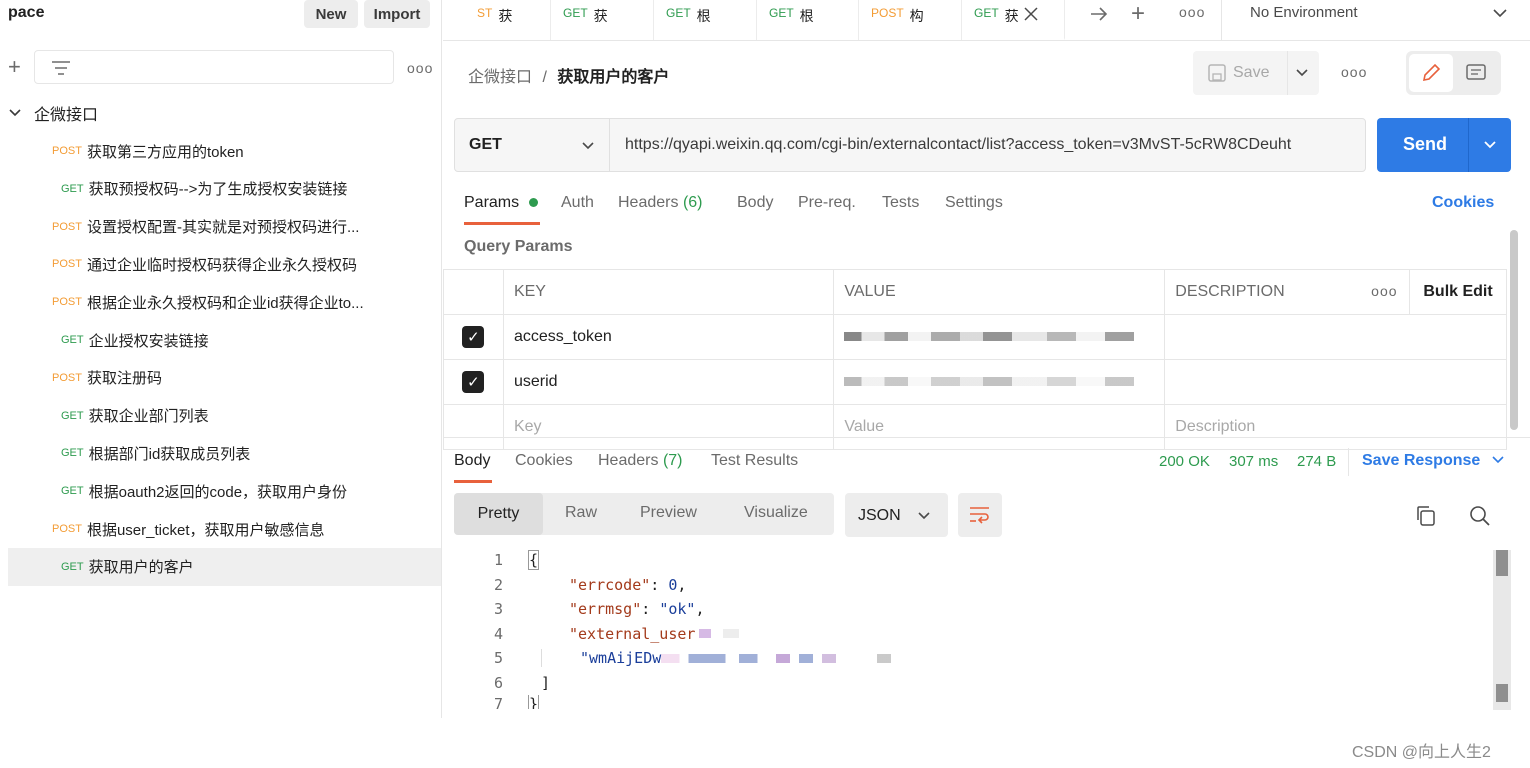  Describe the element at coordinates (512, 20) in the screenshot. I see `request-tab: ST 获` at that location.